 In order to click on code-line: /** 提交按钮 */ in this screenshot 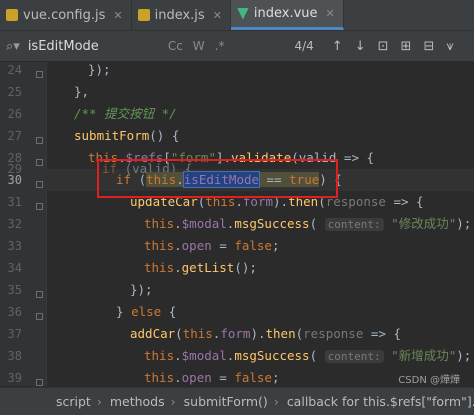, I will do `click(125, 114)`.